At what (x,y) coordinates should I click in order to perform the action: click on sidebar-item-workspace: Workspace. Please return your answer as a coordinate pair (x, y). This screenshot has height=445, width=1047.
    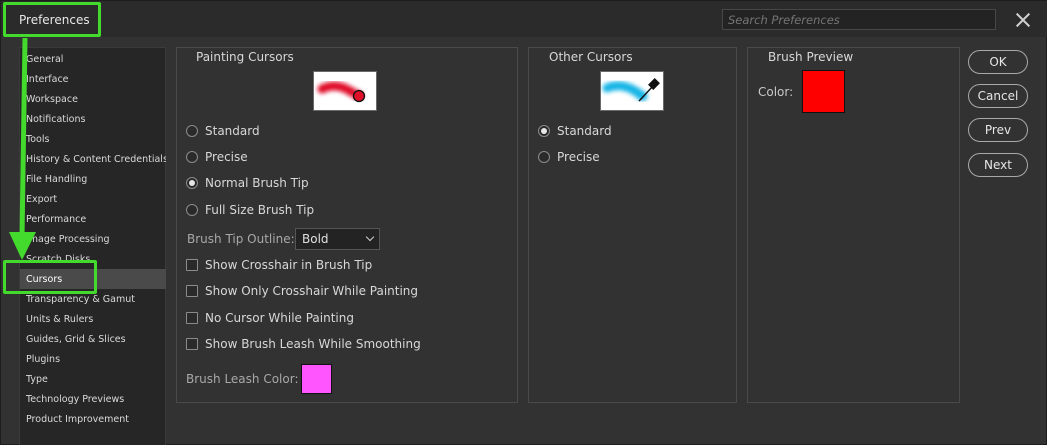
    Looking at the image, I should click on (93, 99).